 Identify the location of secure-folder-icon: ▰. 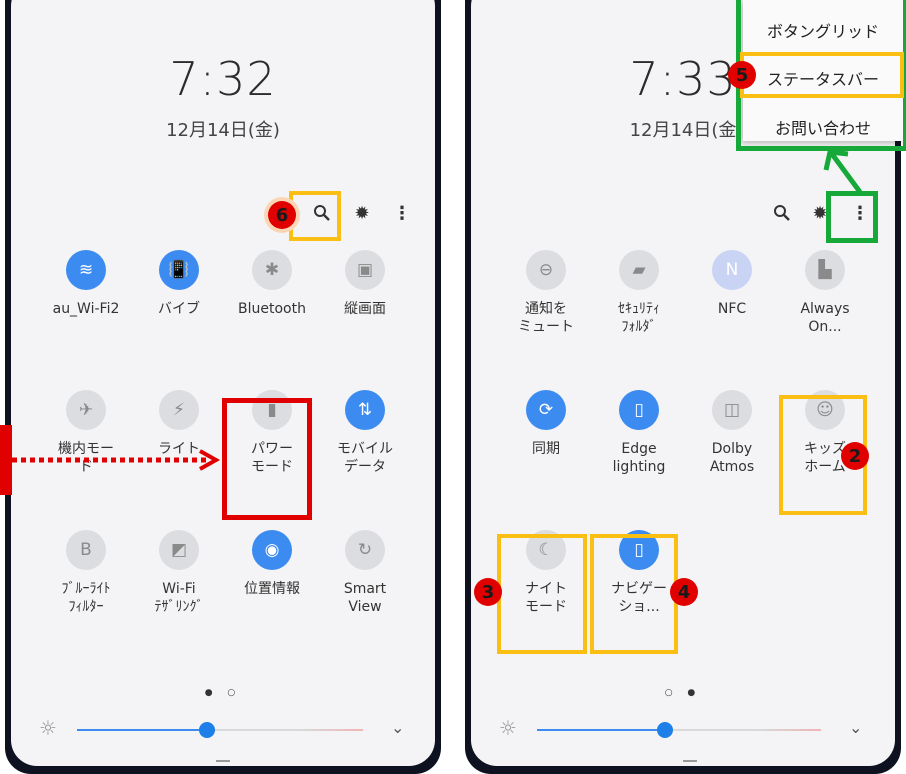
(639, 270).